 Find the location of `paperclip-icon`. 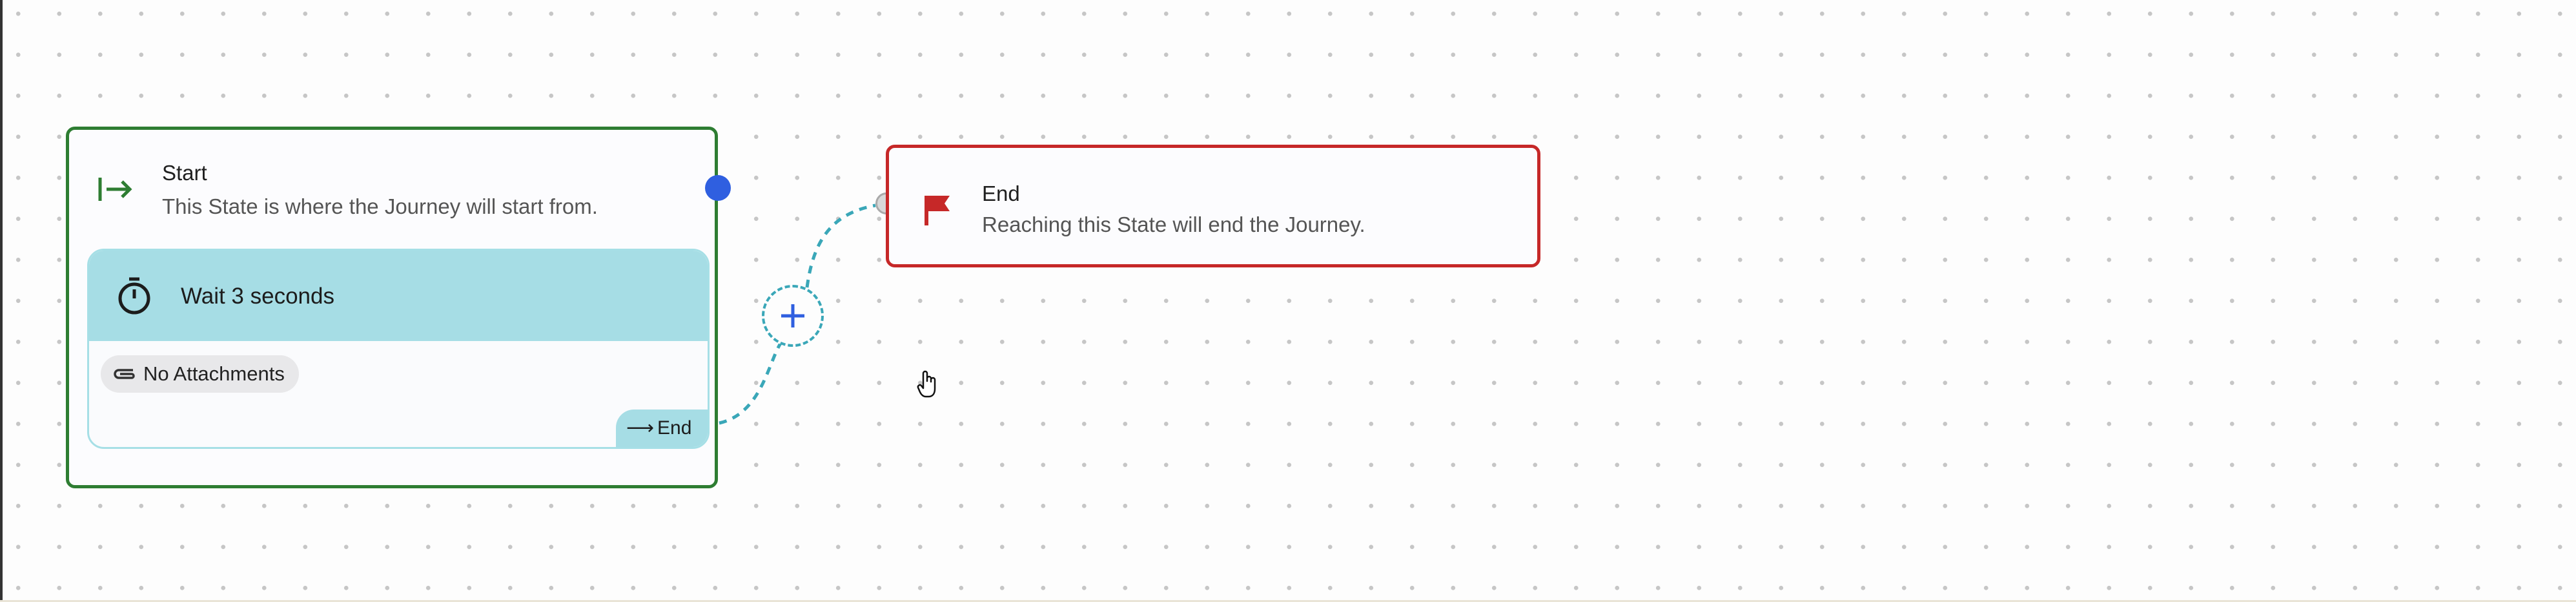

paperclip-icon is located at coordinates (125, 374).